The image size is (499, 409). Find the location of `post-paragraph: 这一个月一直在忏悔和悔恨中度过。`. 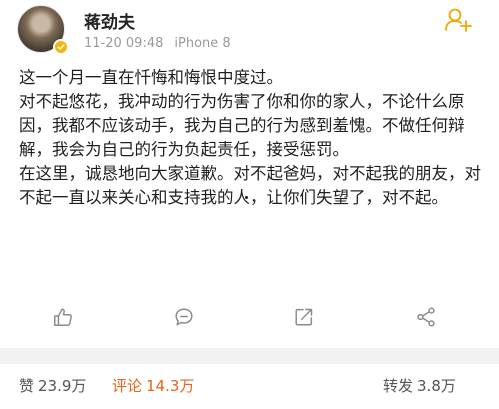

post-paragraph: 这一个月一直在忏悔和悔恨中度过。 is located at coordinates (151, 77).